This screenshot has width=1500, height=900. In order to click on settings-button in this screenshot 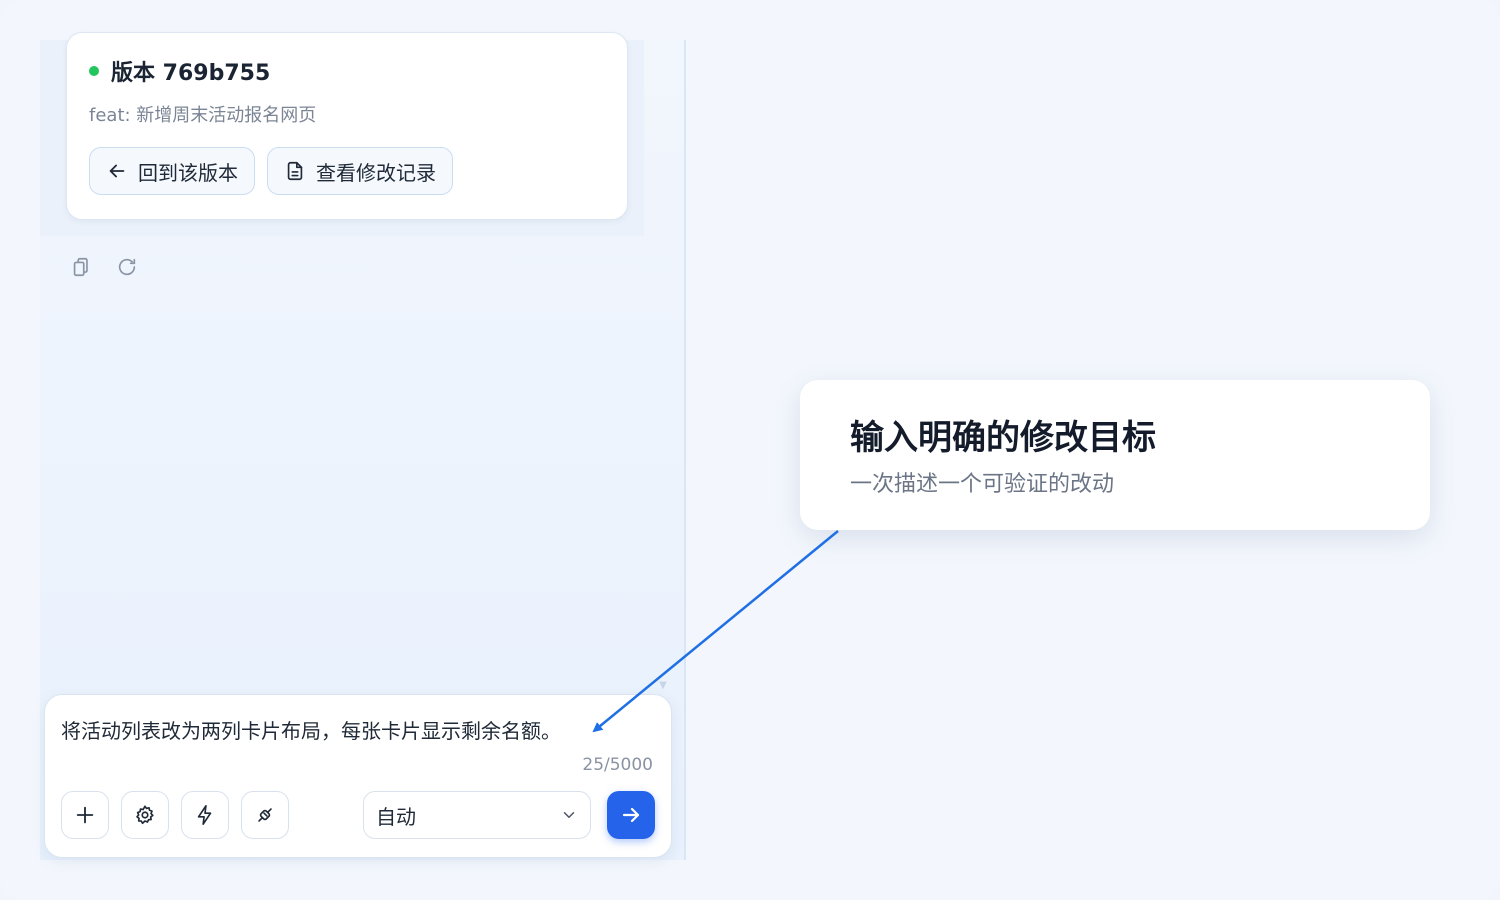, I will do `click(145, 815)`.